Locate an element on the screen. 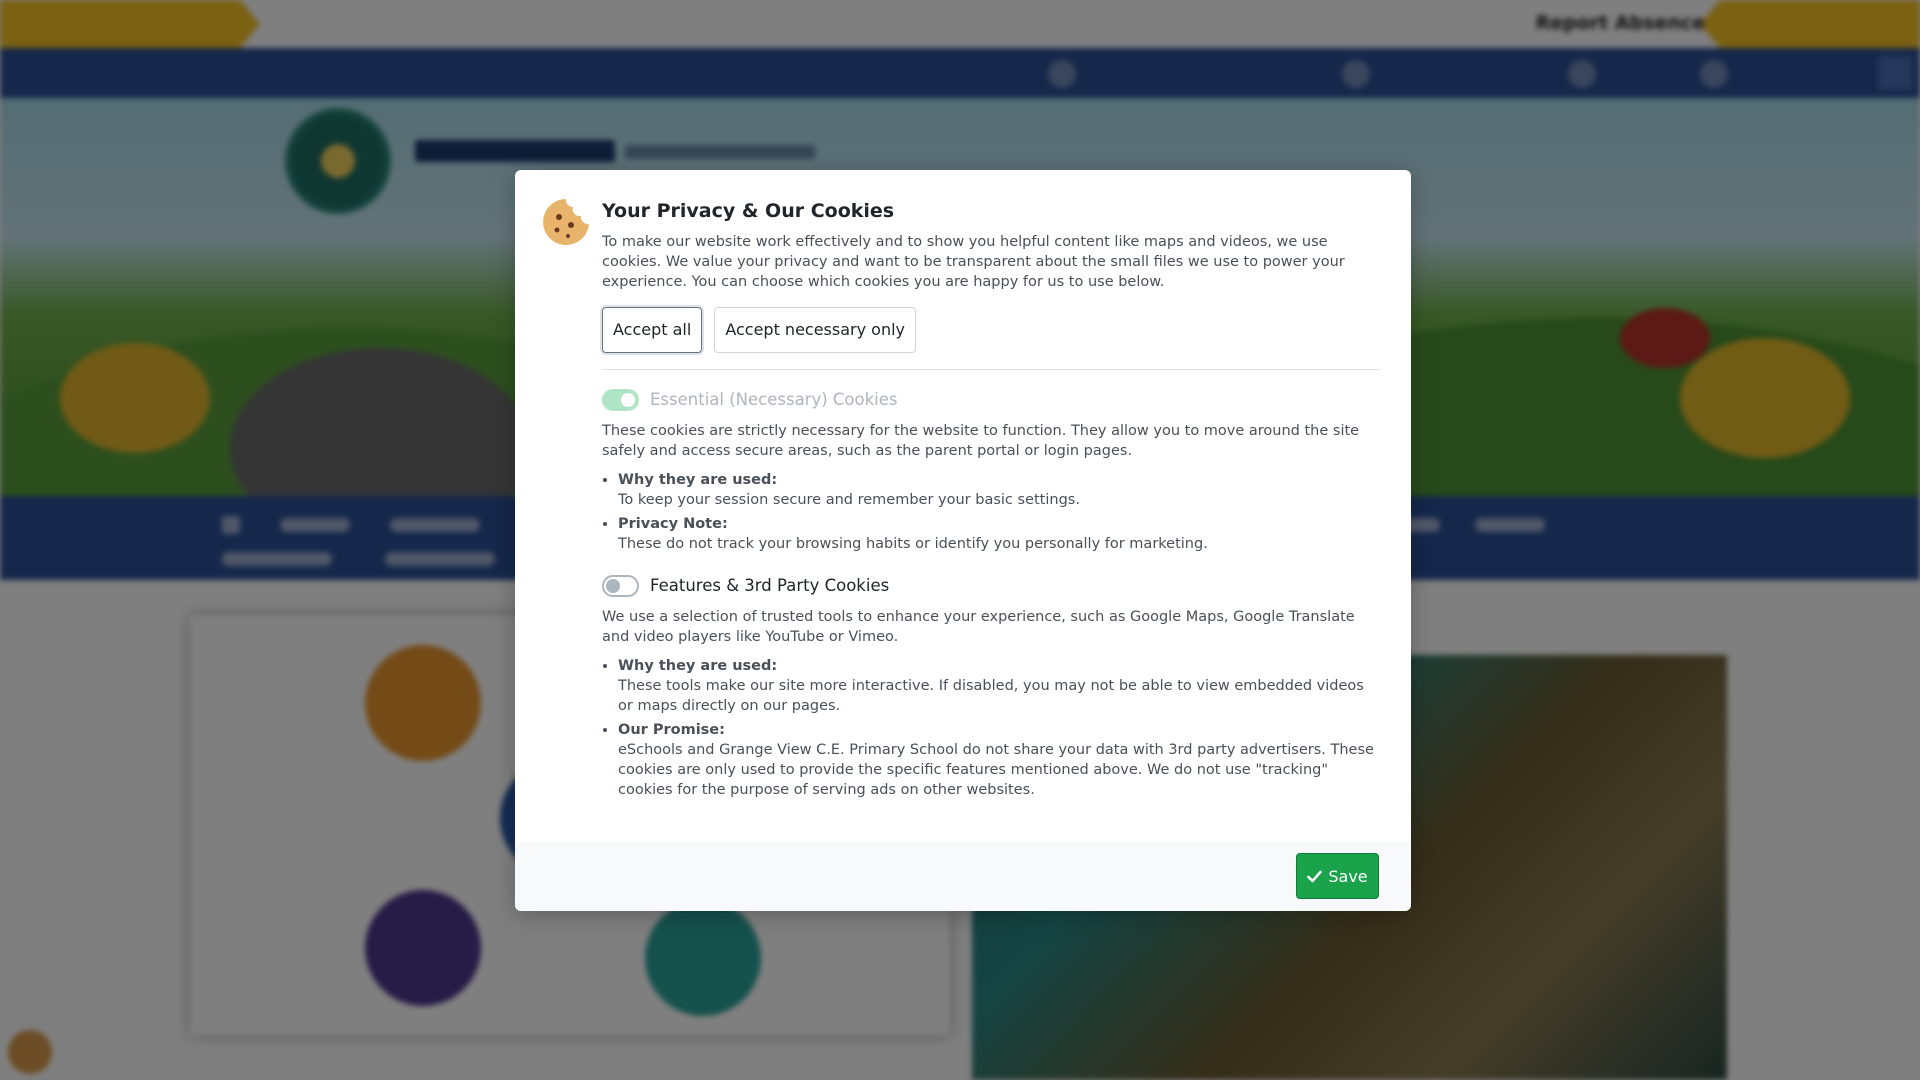  features-cookies-toggle is located at coordinates (620, 585).